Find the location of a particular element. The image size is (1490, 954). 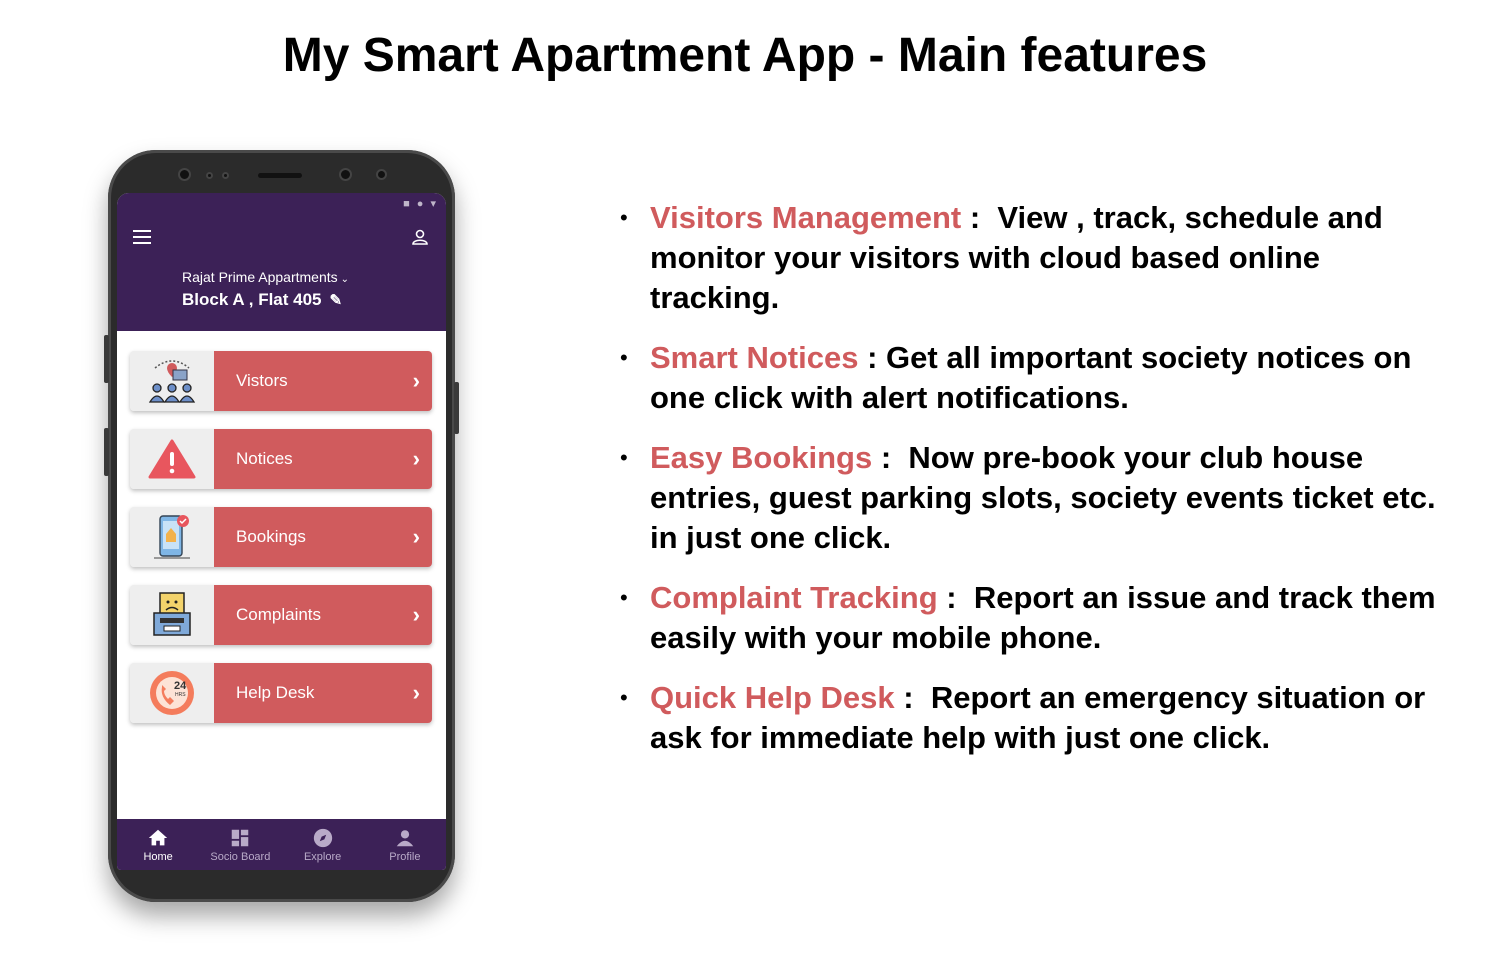

helpdesk-button: Help Desk › is located at coordinates (323, 693).